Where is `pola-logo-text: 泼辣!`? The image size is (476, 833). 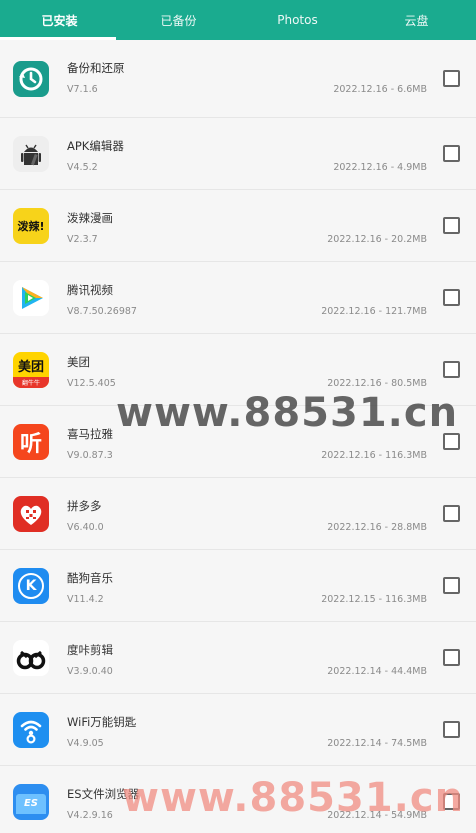
pola-logo-text: 泼辣! is located at coordinates (31, 226).